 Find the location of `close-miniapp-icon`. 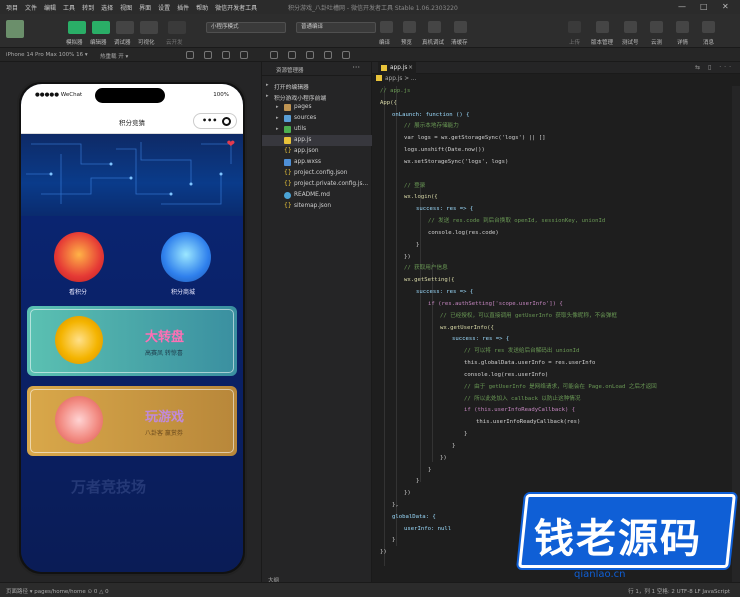

close-miniapp-icon is located at coordinates (226, 121).